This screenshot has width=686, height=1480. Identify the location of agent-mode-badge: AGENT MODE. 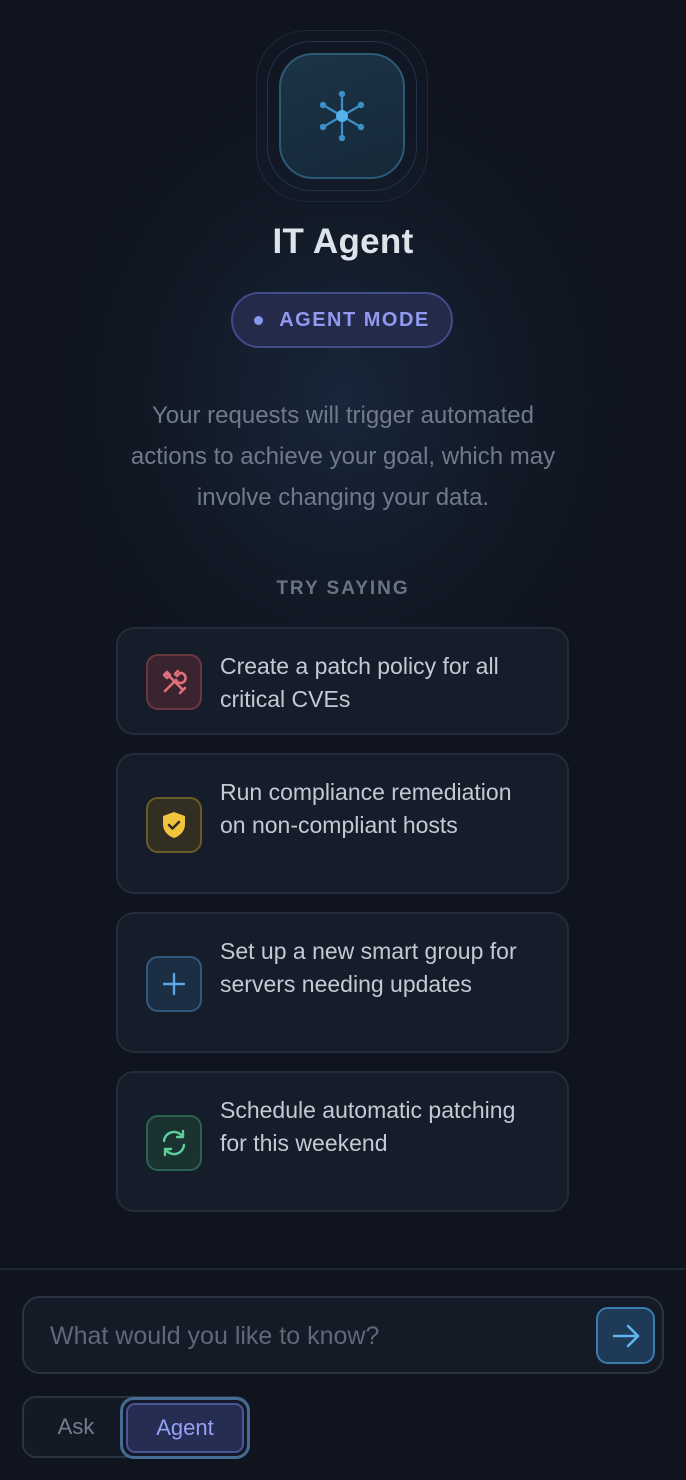
(342, 320).